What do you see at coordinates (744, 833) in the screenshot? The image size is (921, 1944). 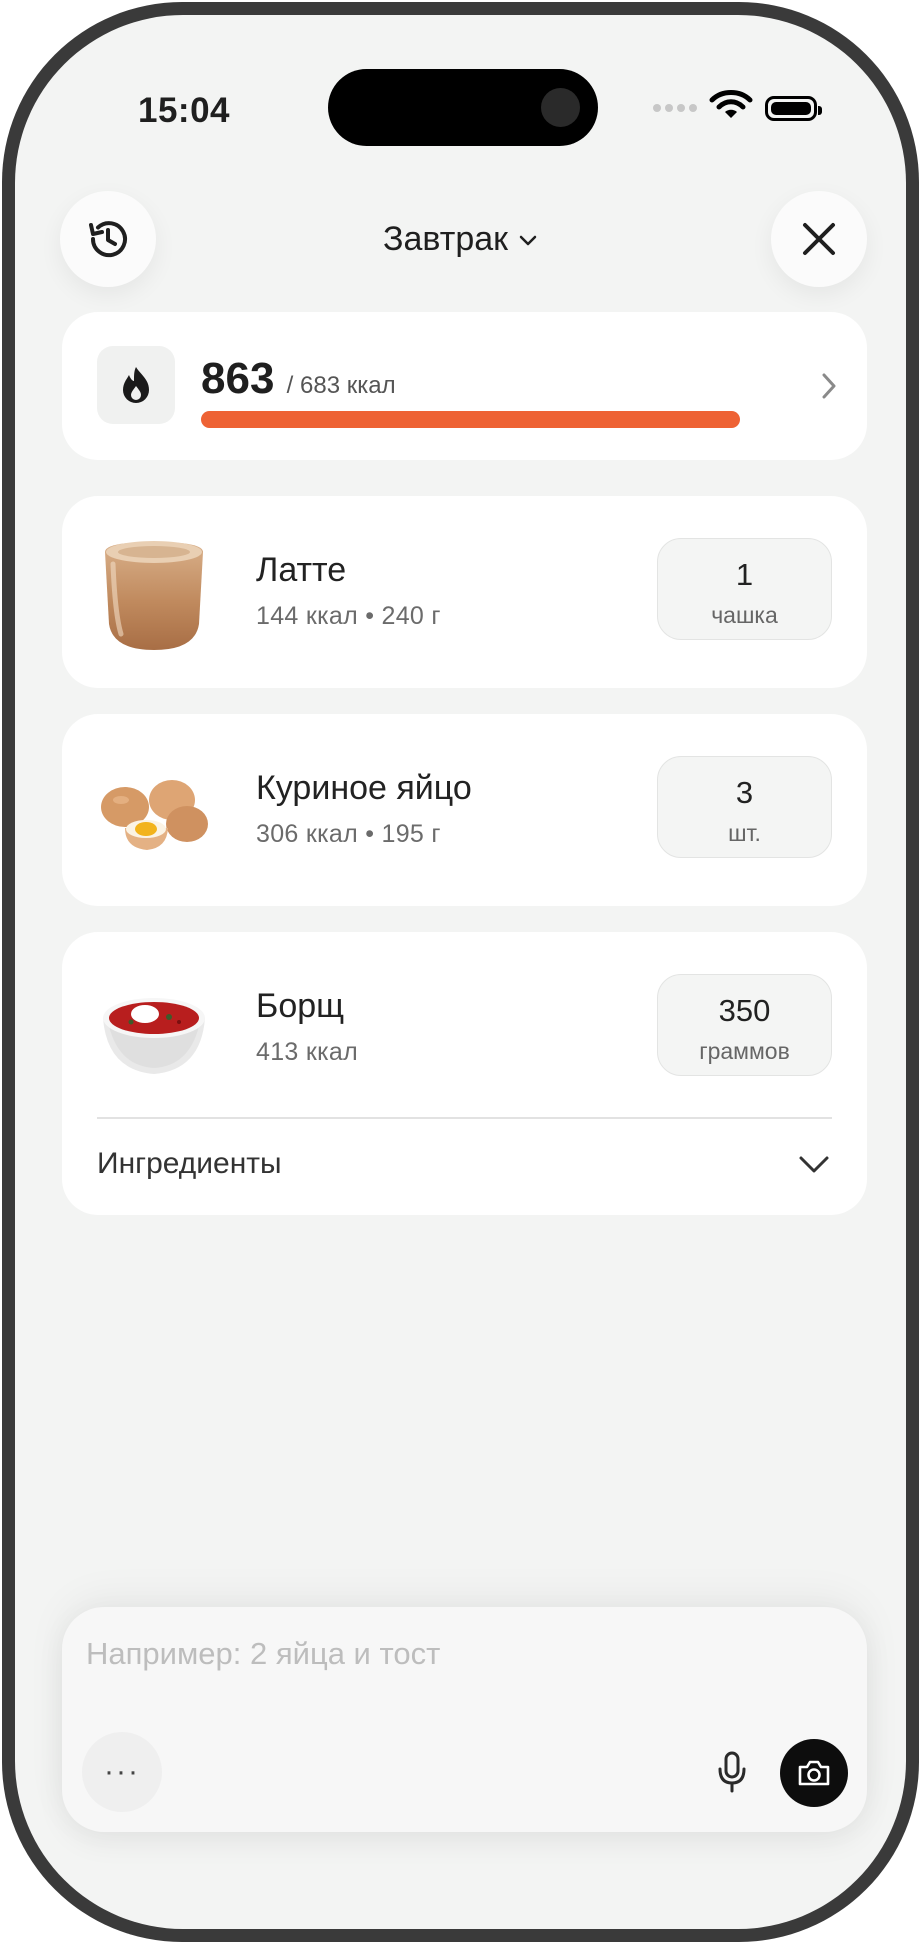 I see `quantity-unit: шт.` at bounding box center [744, 833].